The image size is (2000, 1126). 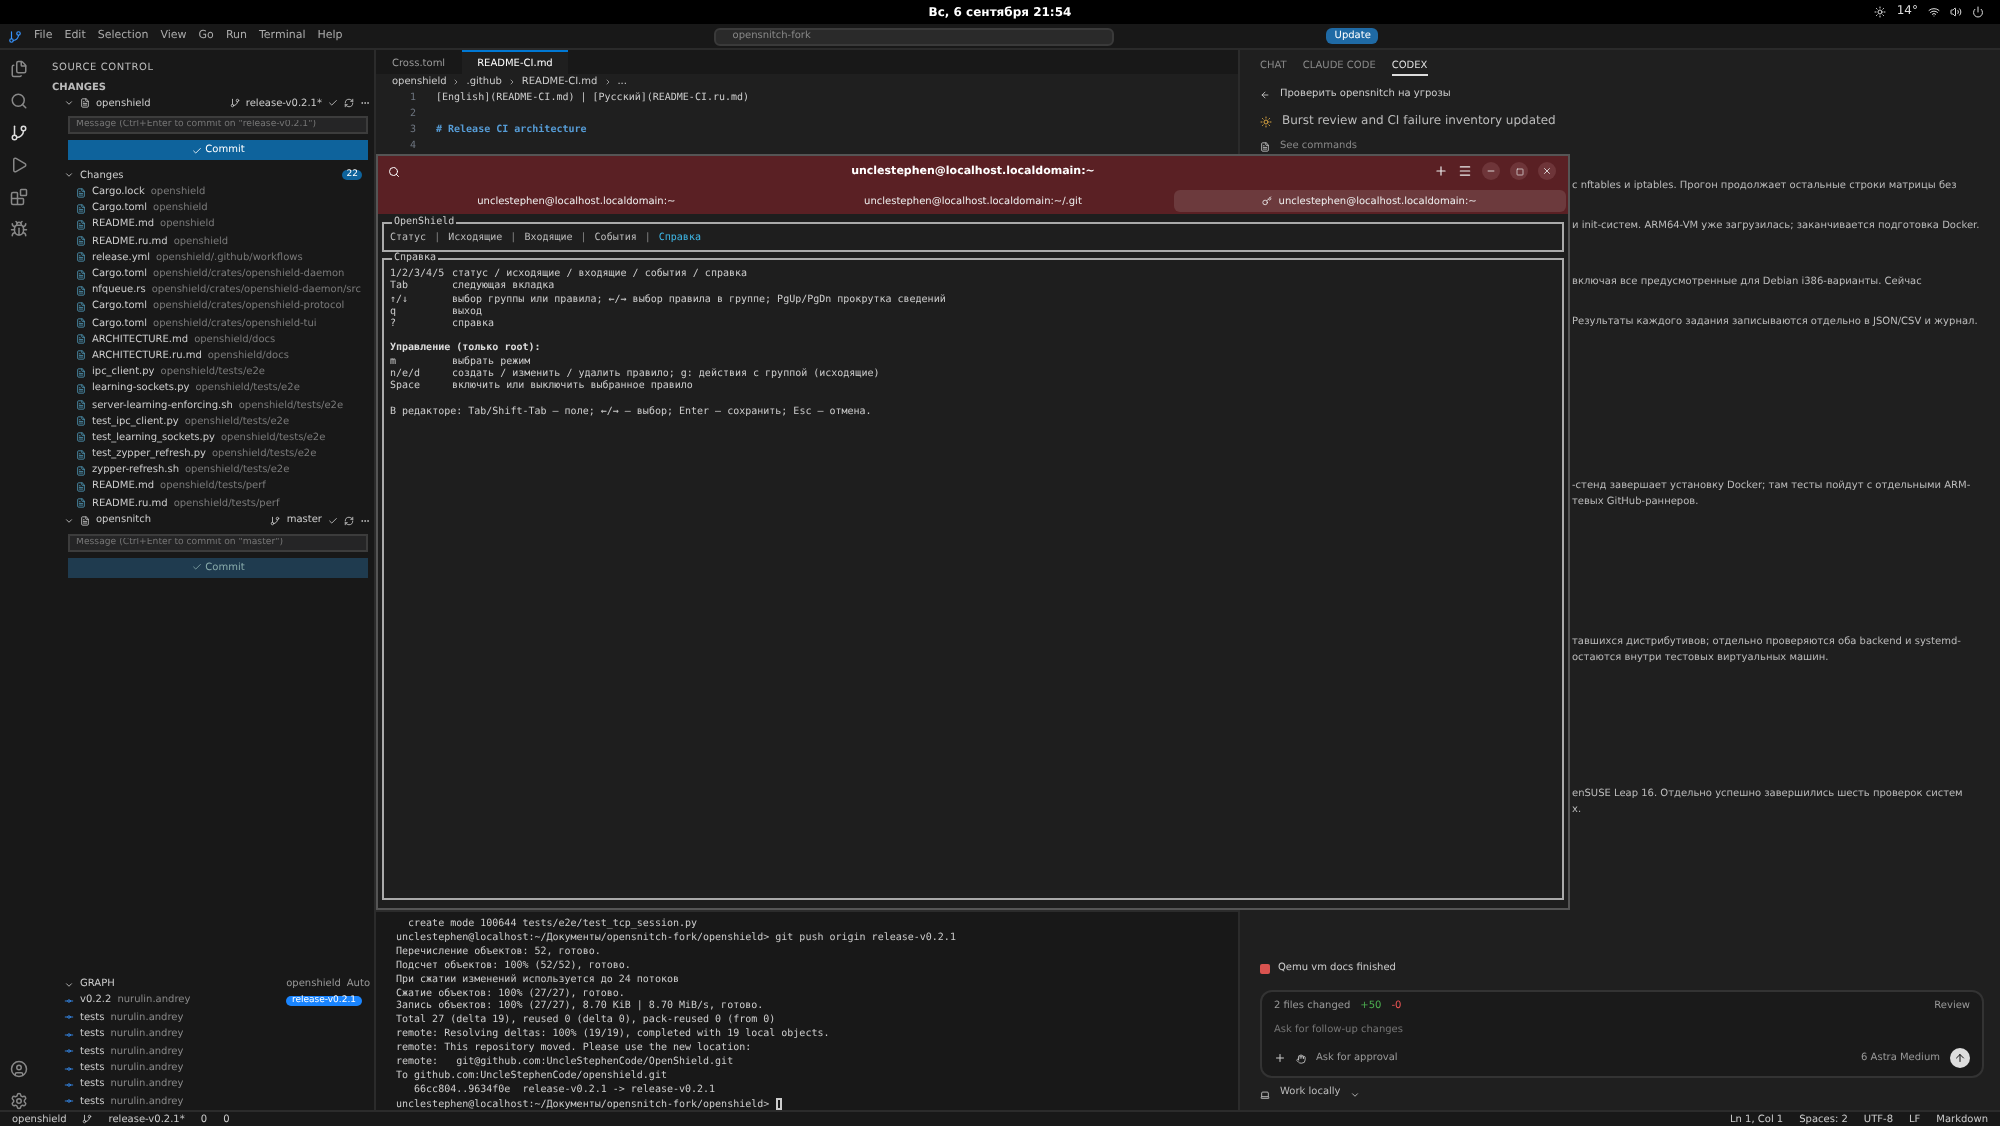 What do you see at coordinates (18, 69) in the screenshot?
I see `explorer-icon` at bounding box center [18, 69].